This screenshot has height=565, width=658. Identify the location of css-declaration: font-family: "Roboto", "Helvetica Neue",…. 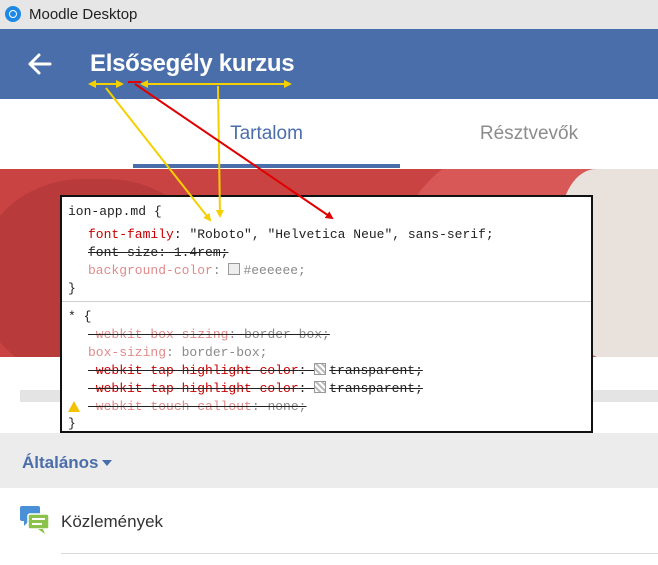
(291, 234).